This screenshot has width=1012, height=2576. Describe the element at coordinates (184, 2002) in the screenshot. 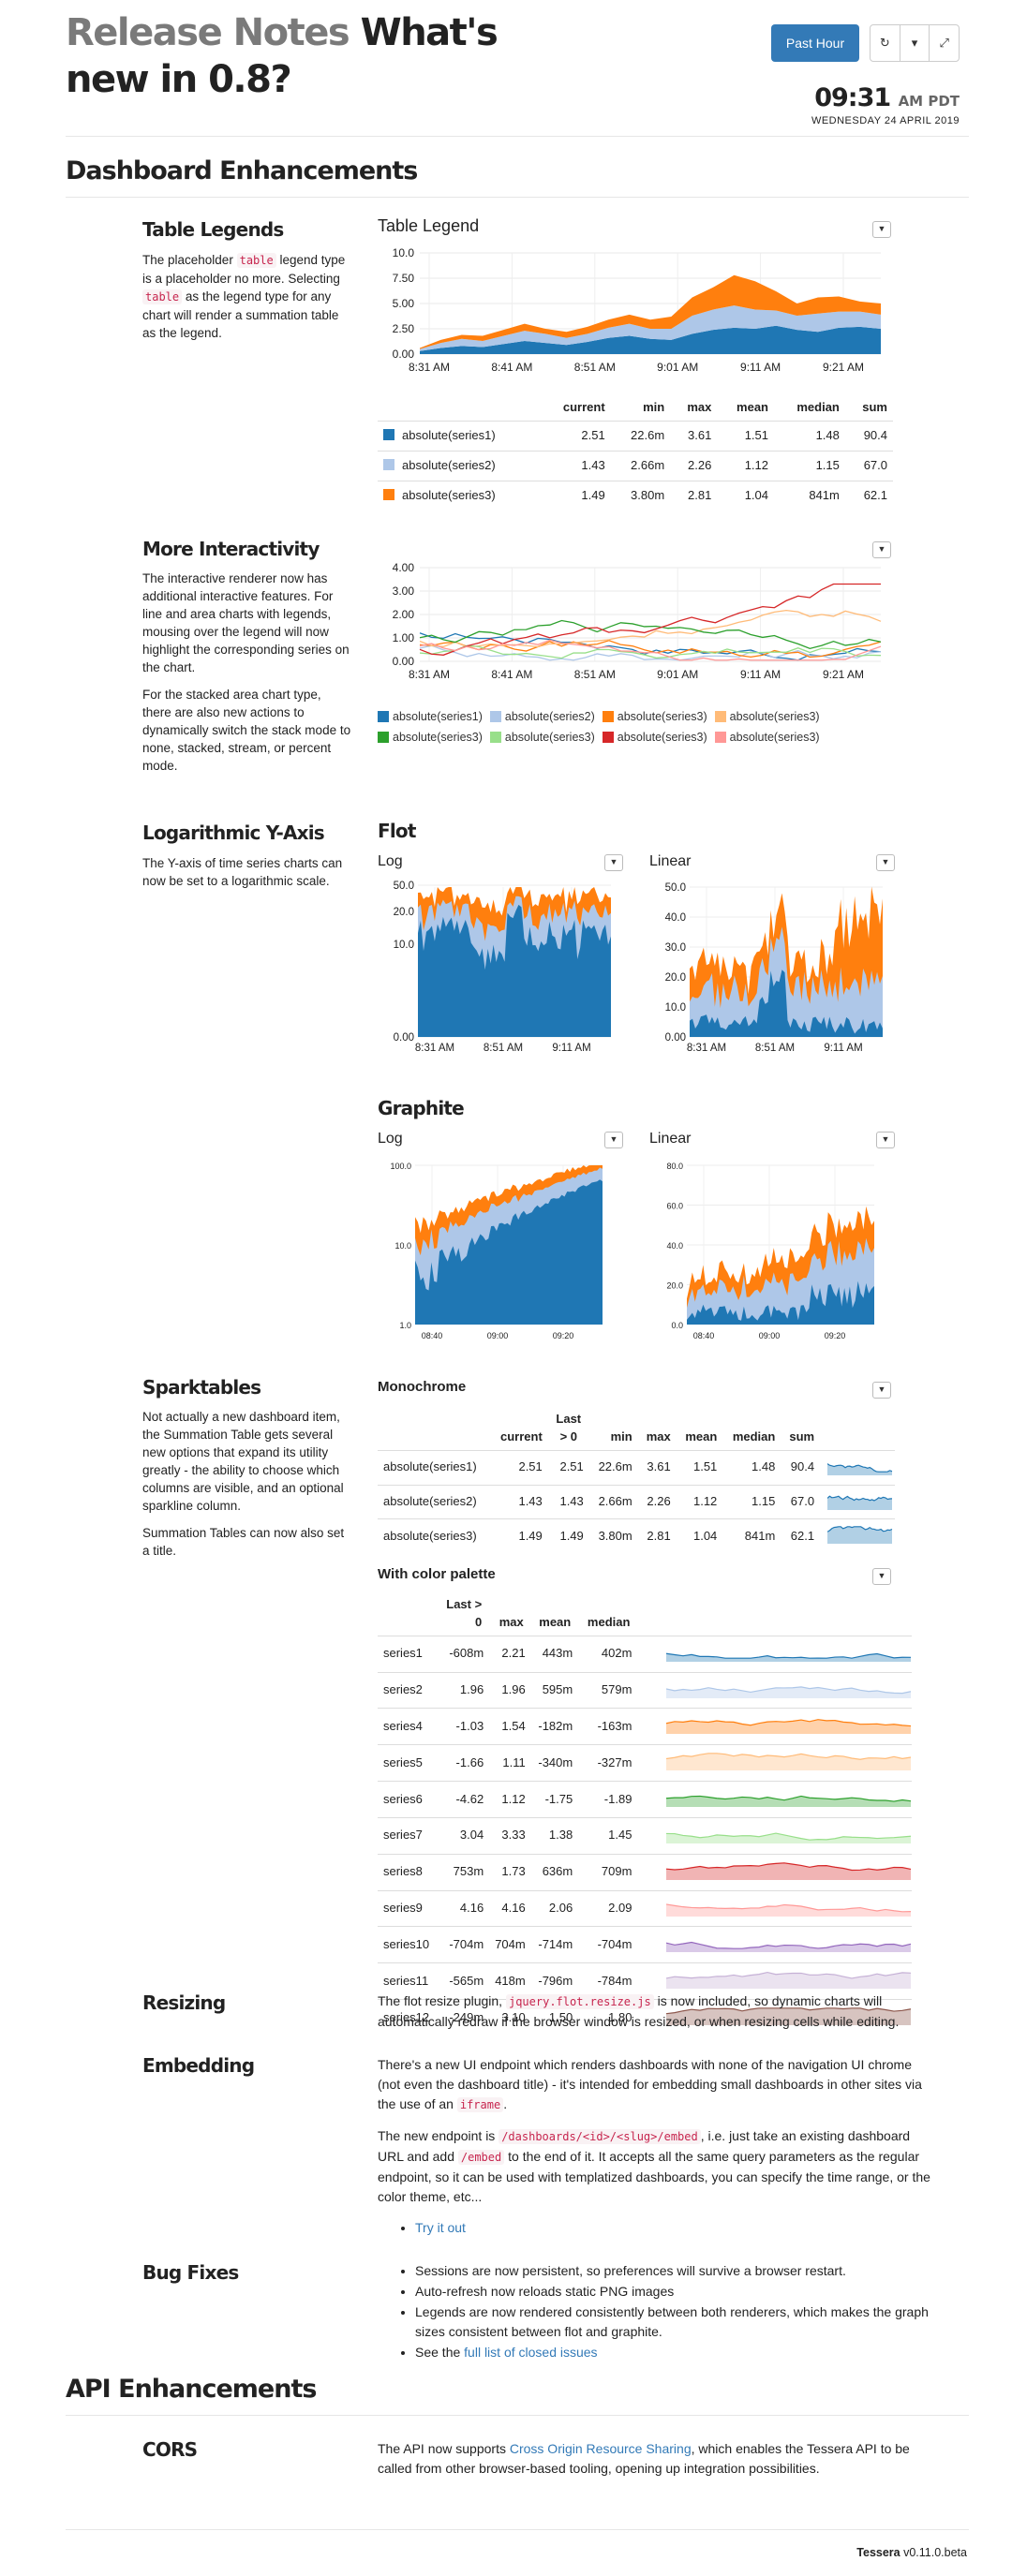

I see `heading-resizing: Resizing` at that location.